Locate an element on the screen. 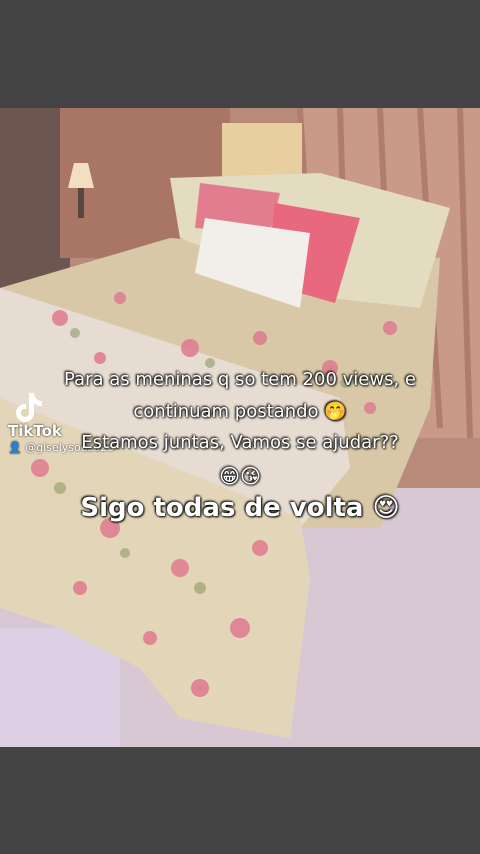 The width and height of the screenshot is (480, 854). top-letterbox-band is located at coordinates (240, 54).